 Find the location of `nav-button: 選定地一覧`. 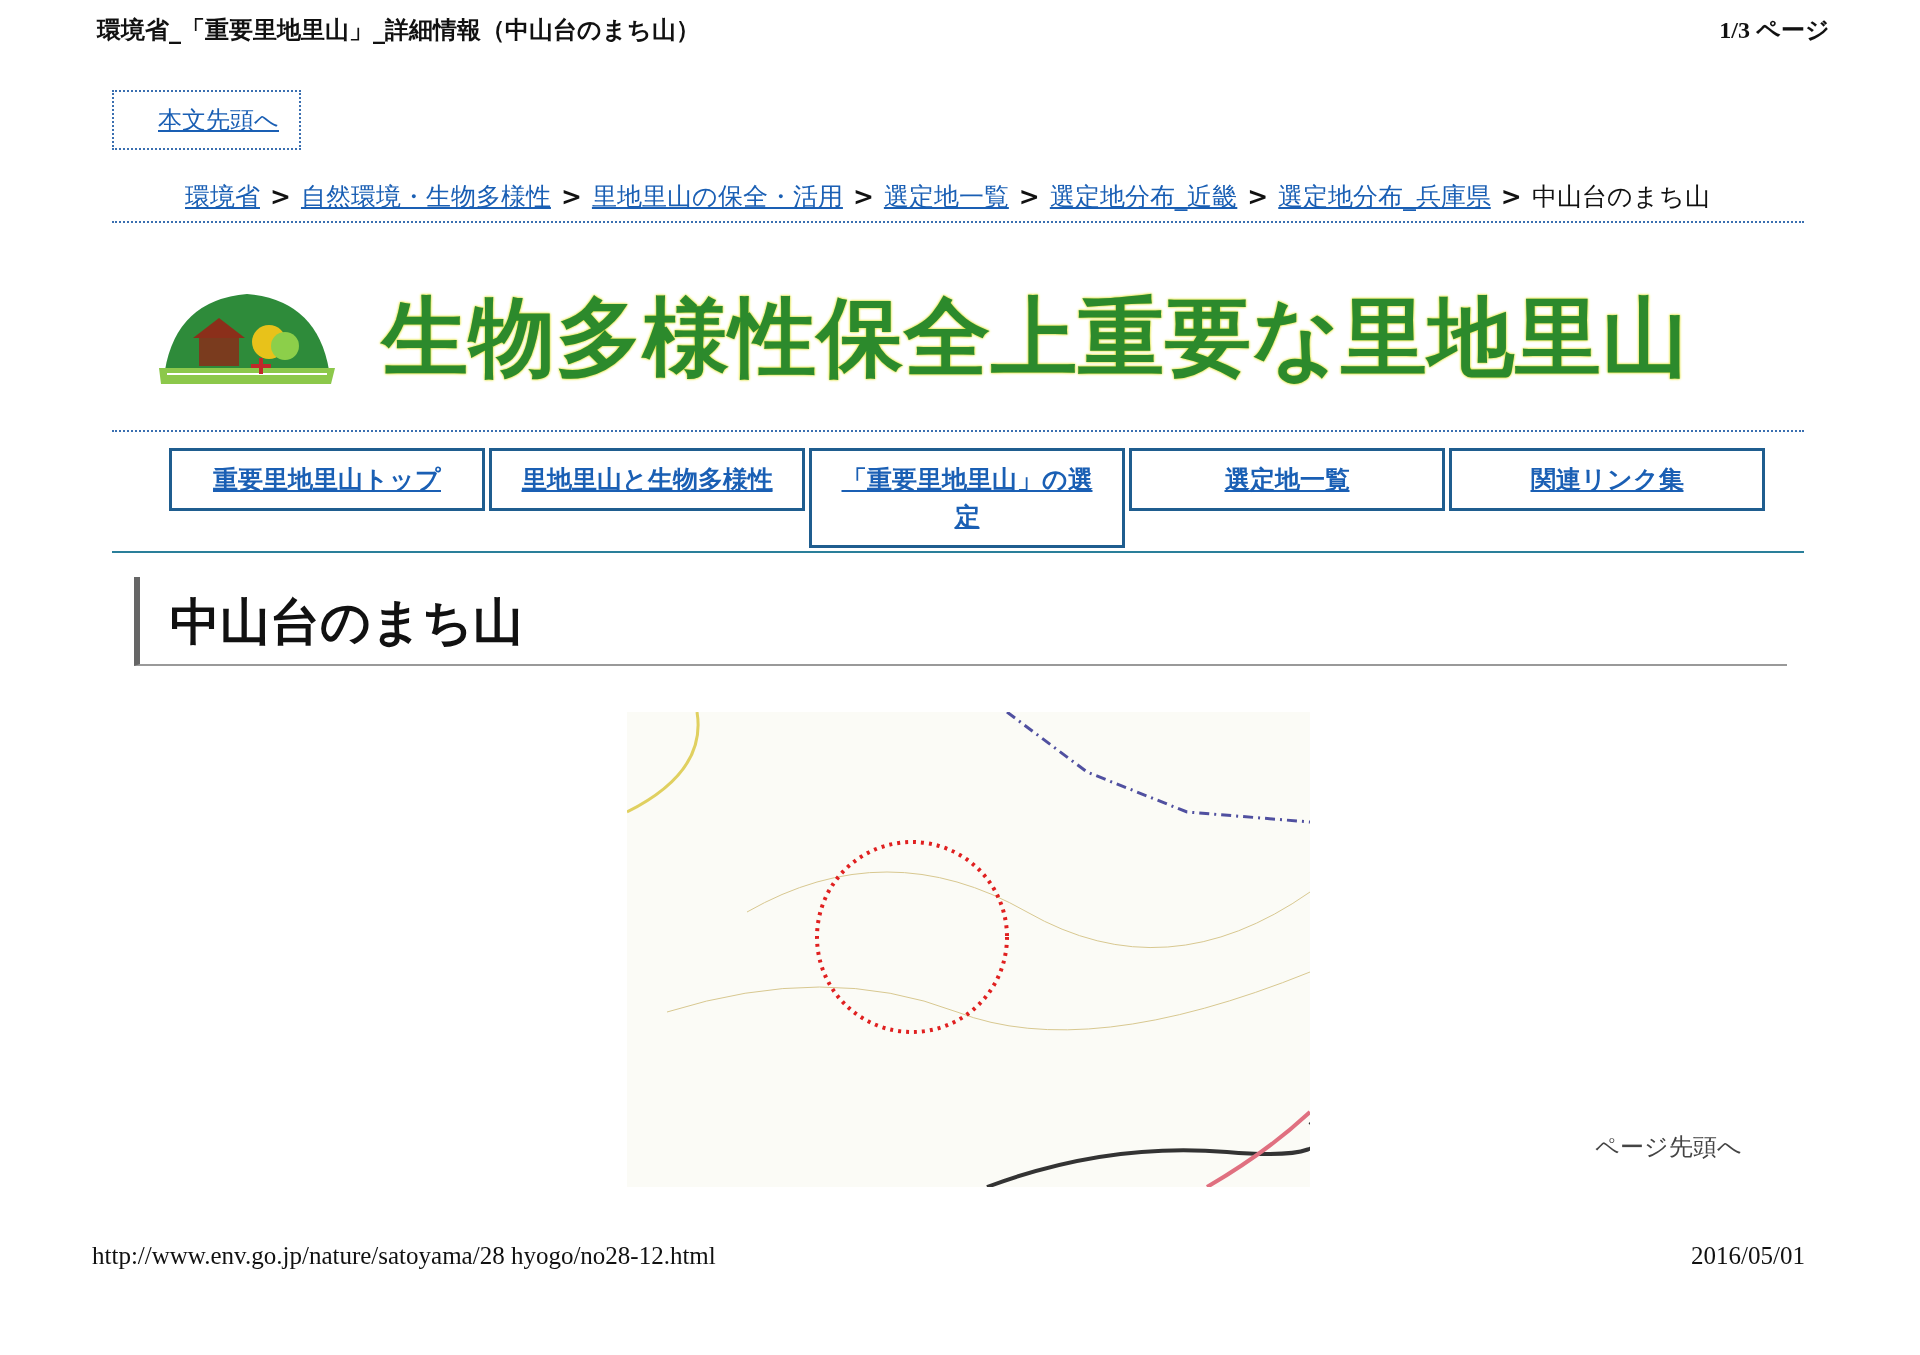

nav-button: 選定地一覧 is located at coordinates (1287, 479).